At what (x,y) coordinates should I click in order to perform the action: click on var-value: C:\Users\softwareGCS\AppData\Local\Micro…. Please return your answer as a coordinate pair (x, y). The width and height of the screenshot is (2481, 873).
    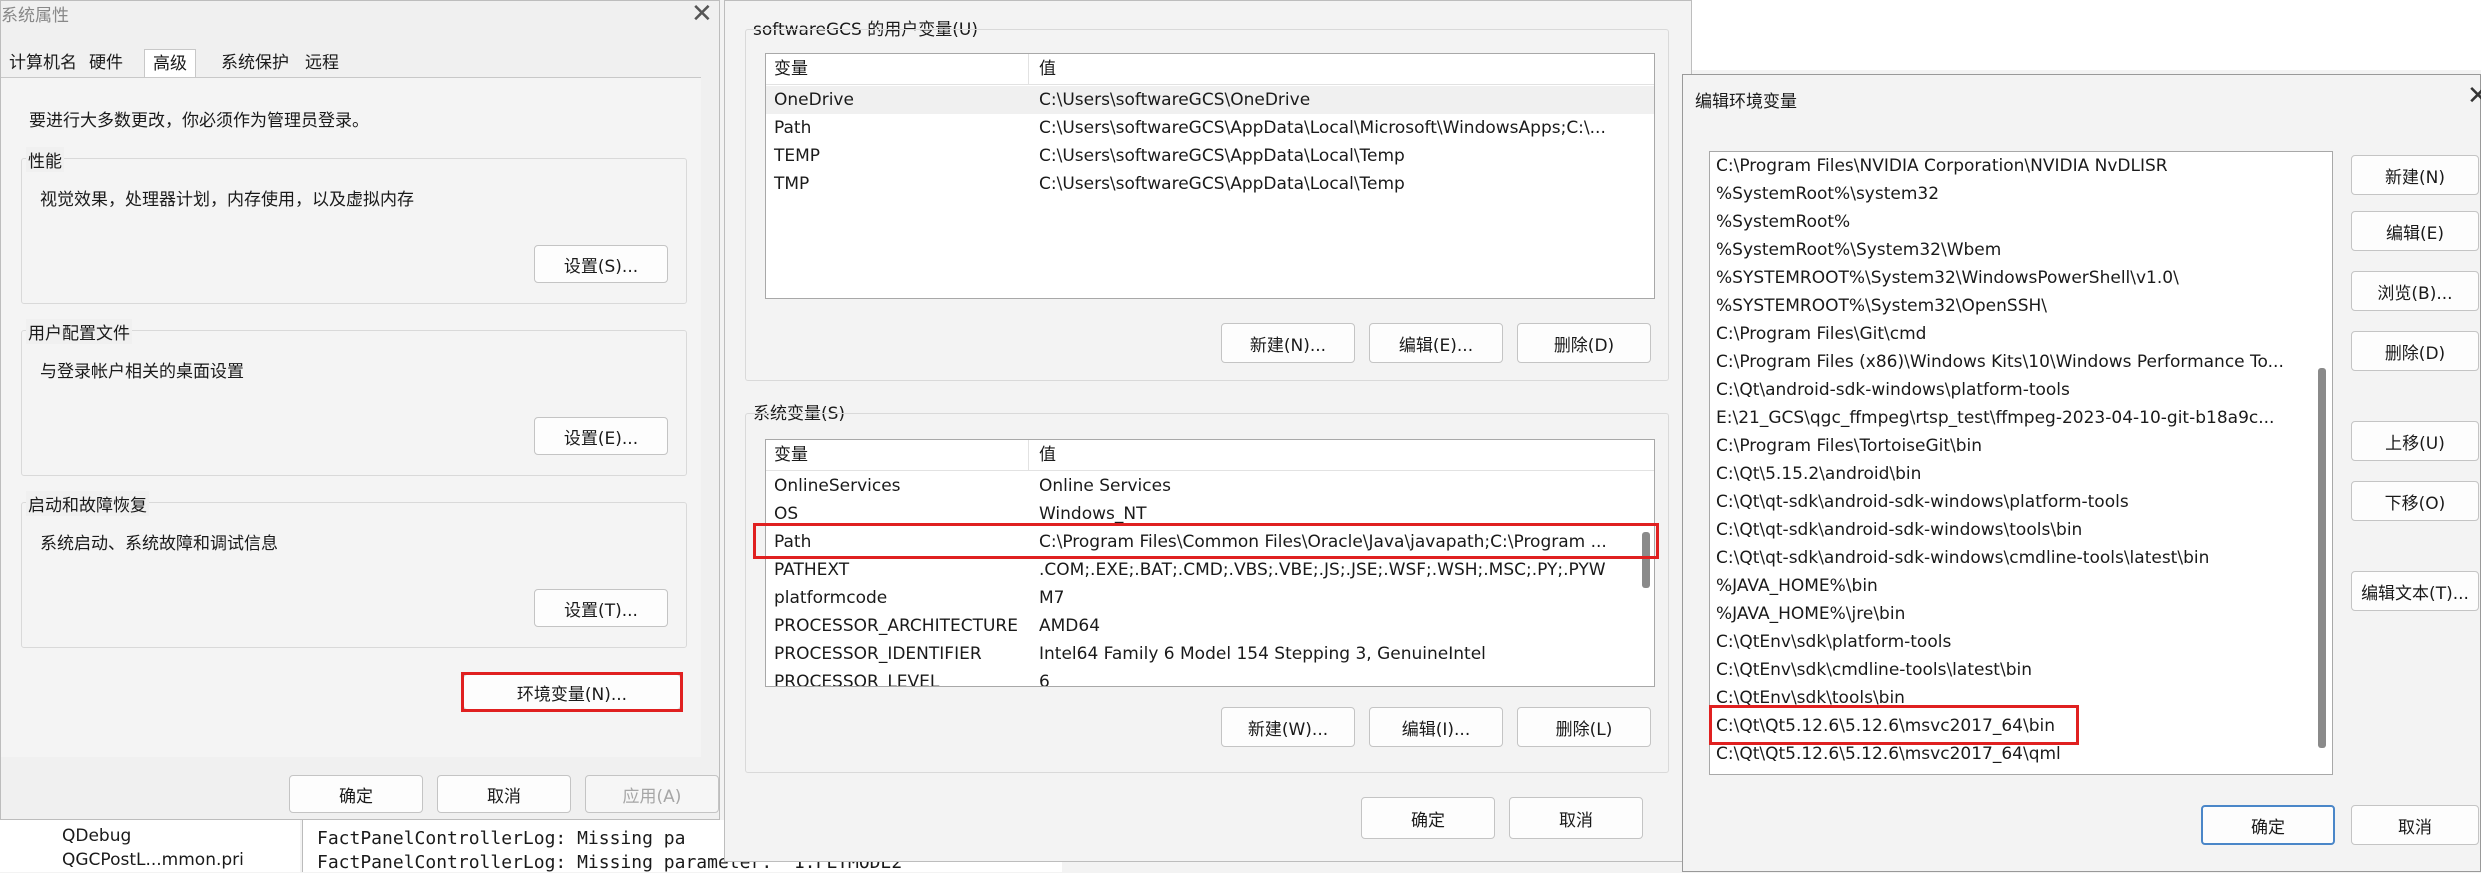
    Looking at the image, I should click on (1322, 128).